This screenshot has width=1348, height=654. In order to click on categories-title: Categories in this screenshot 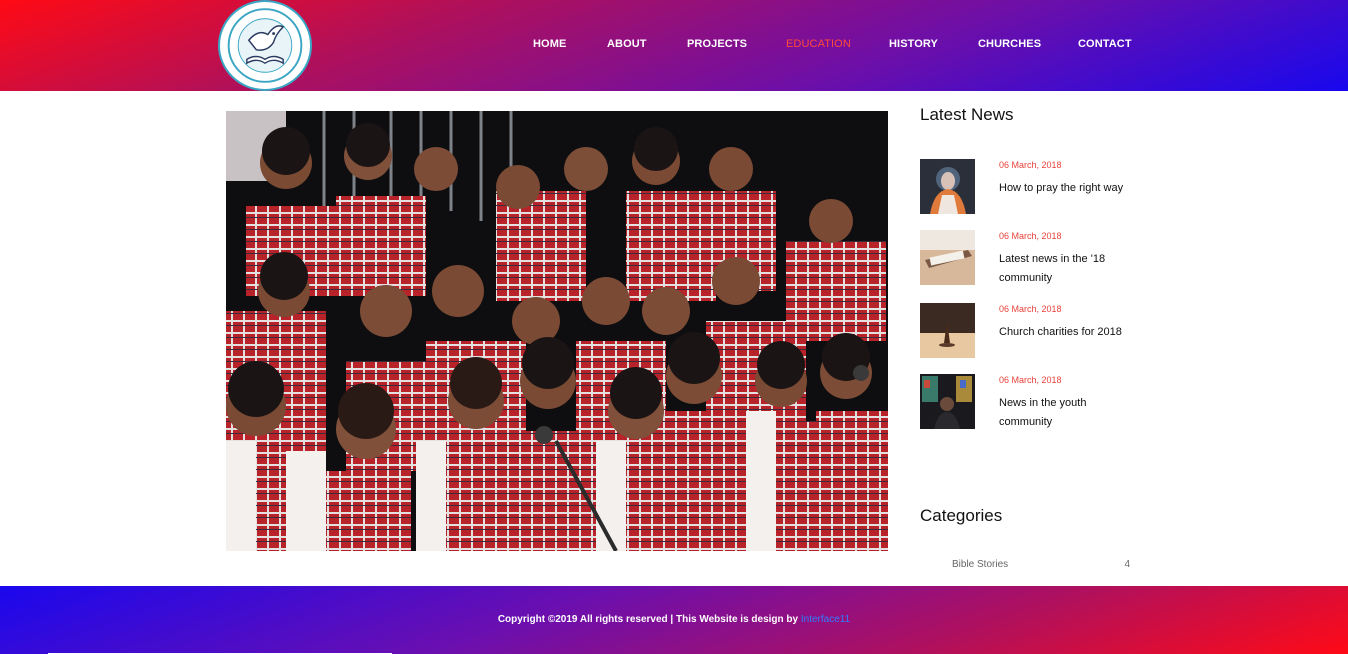, I will do `click(961, 515)`.